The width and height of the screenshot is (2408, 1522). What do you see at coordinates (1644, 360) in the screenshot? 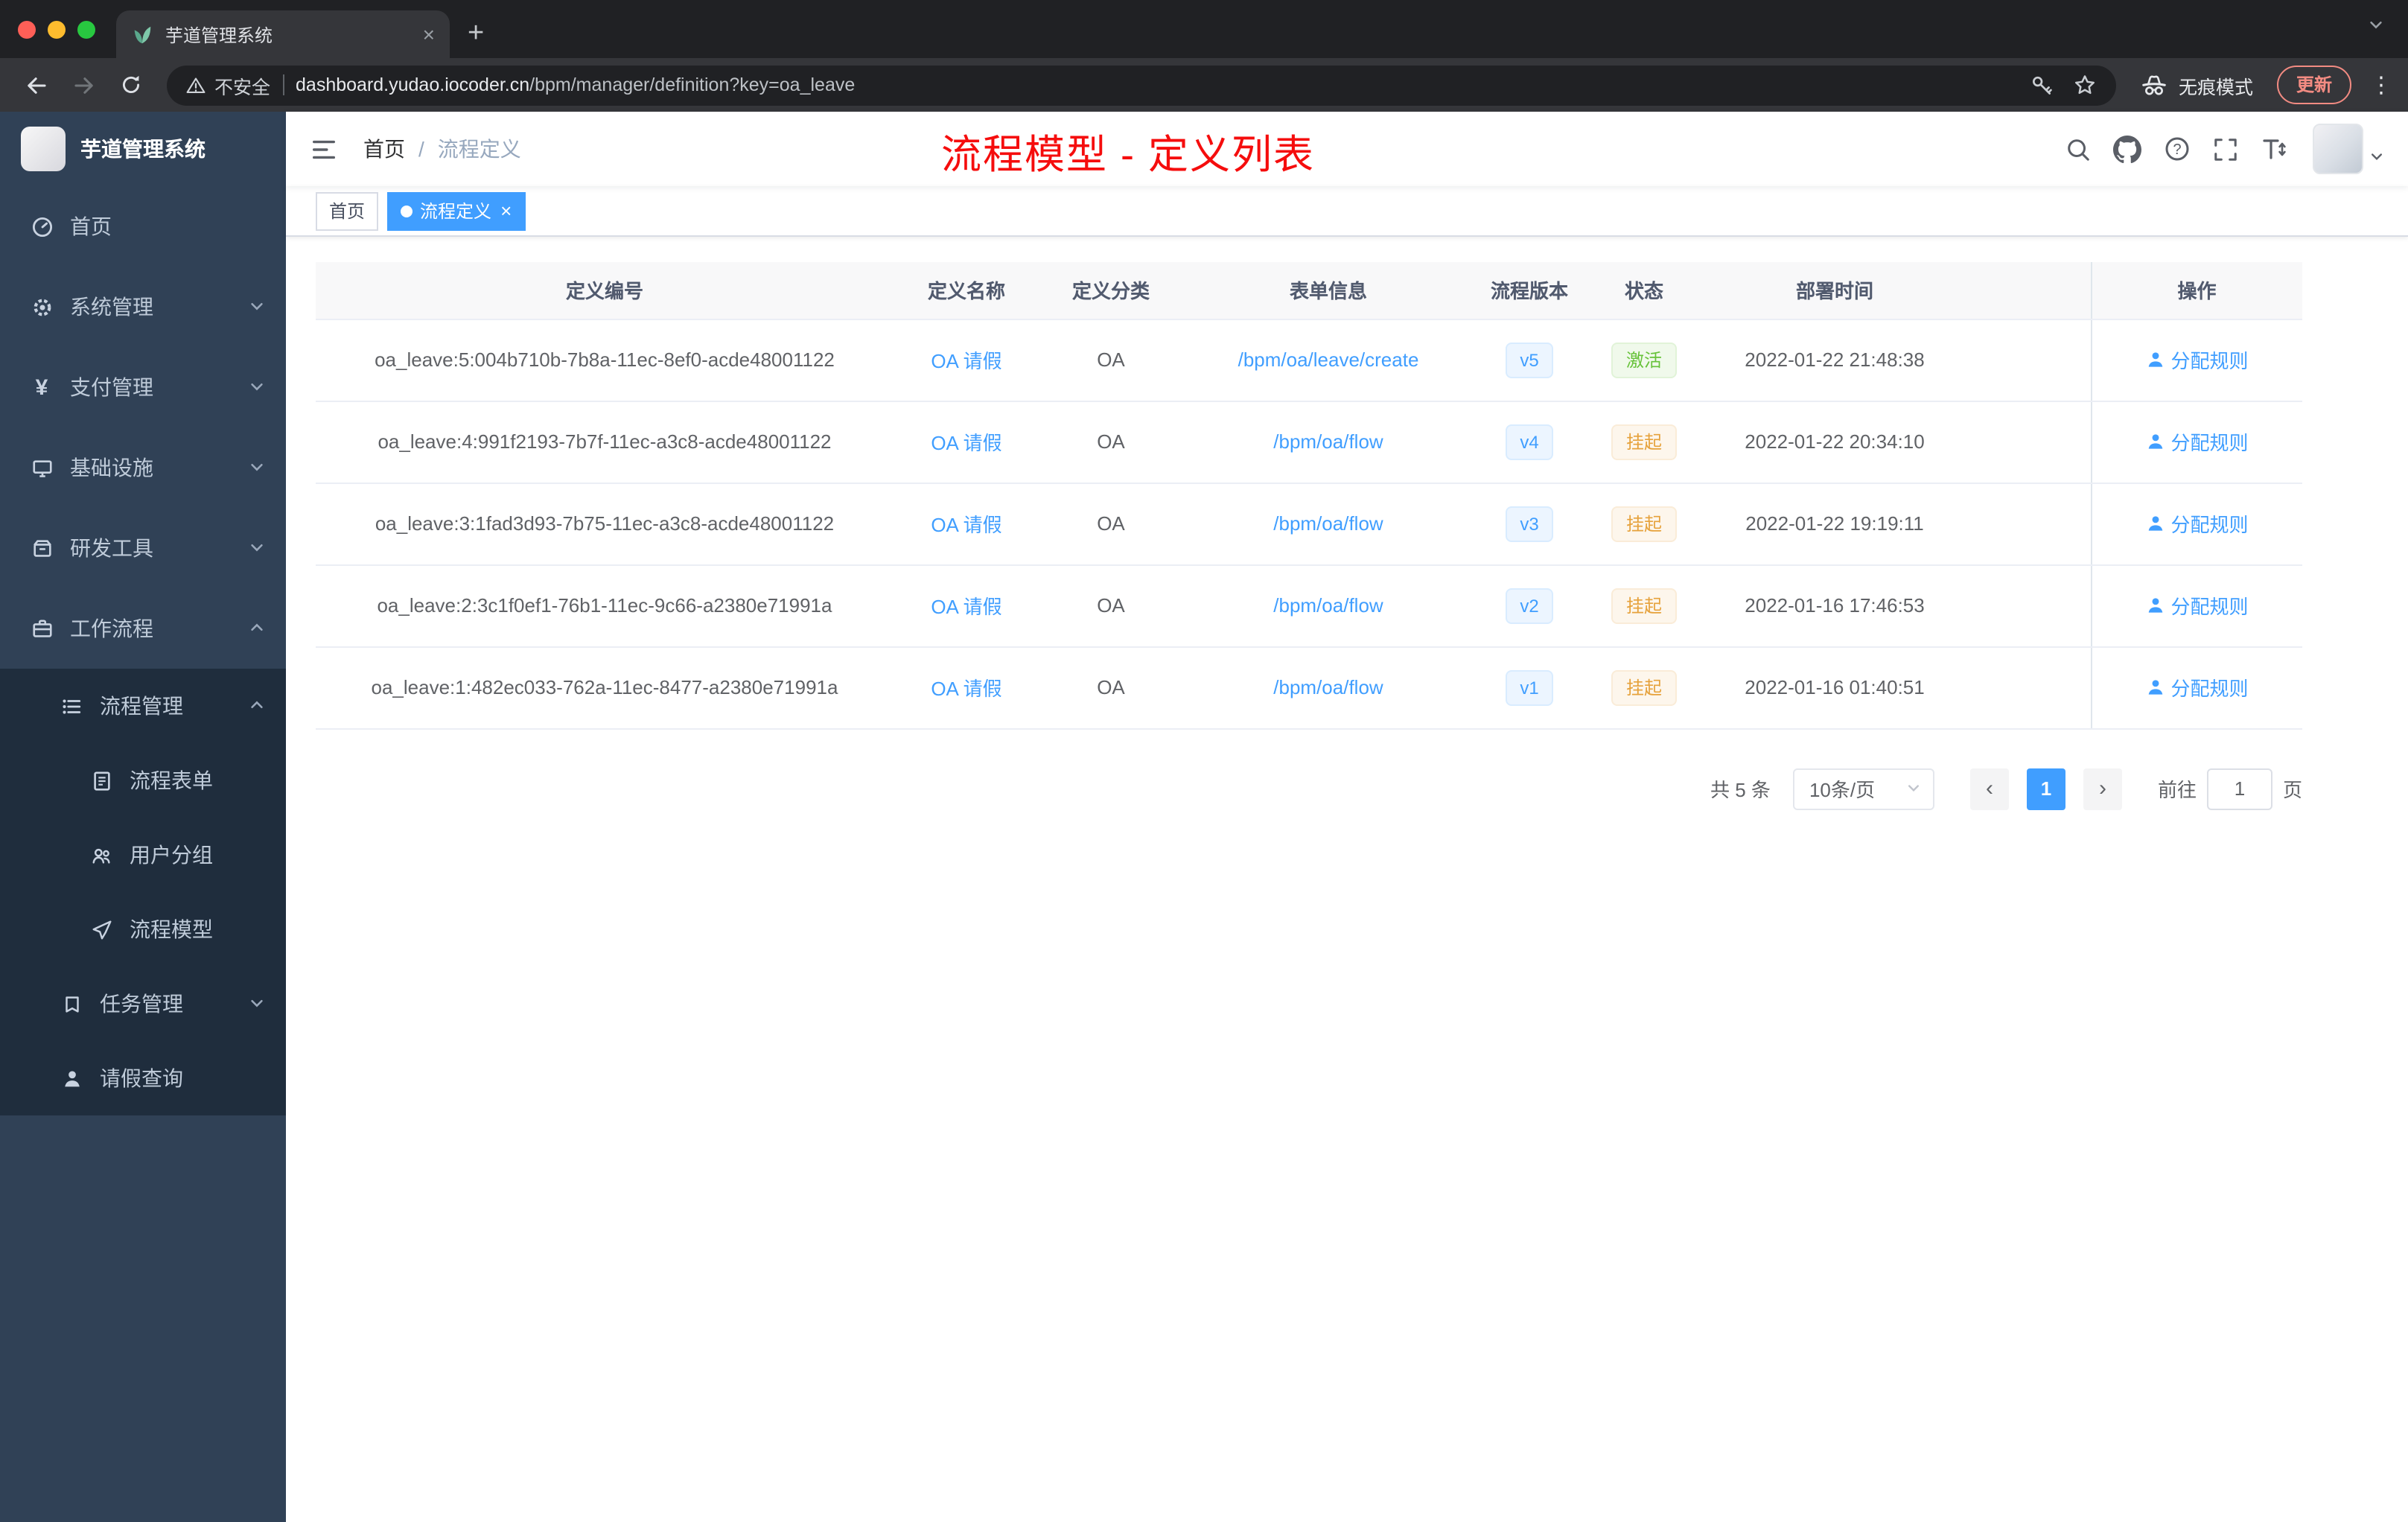
I see `status-badge: 激活` at bounding box center [1644, 360].